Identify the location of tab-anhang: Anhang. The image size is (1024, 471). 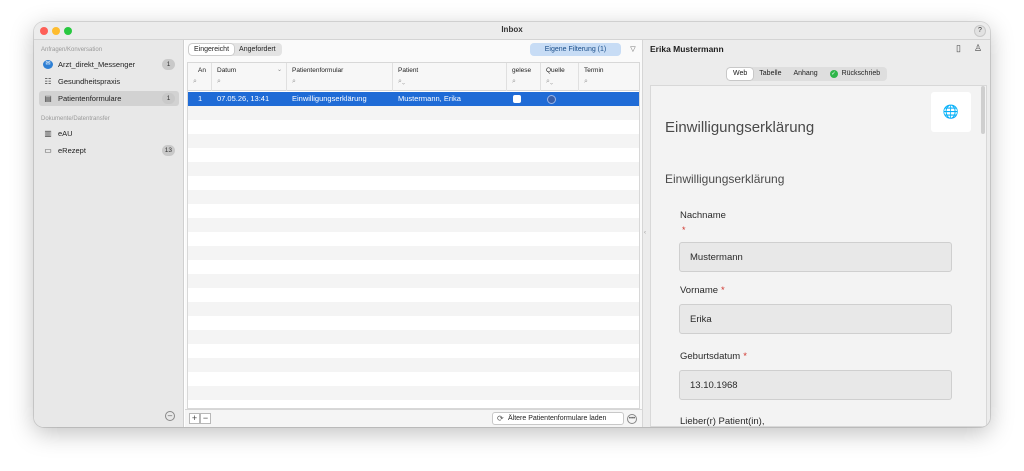
(805, 74).